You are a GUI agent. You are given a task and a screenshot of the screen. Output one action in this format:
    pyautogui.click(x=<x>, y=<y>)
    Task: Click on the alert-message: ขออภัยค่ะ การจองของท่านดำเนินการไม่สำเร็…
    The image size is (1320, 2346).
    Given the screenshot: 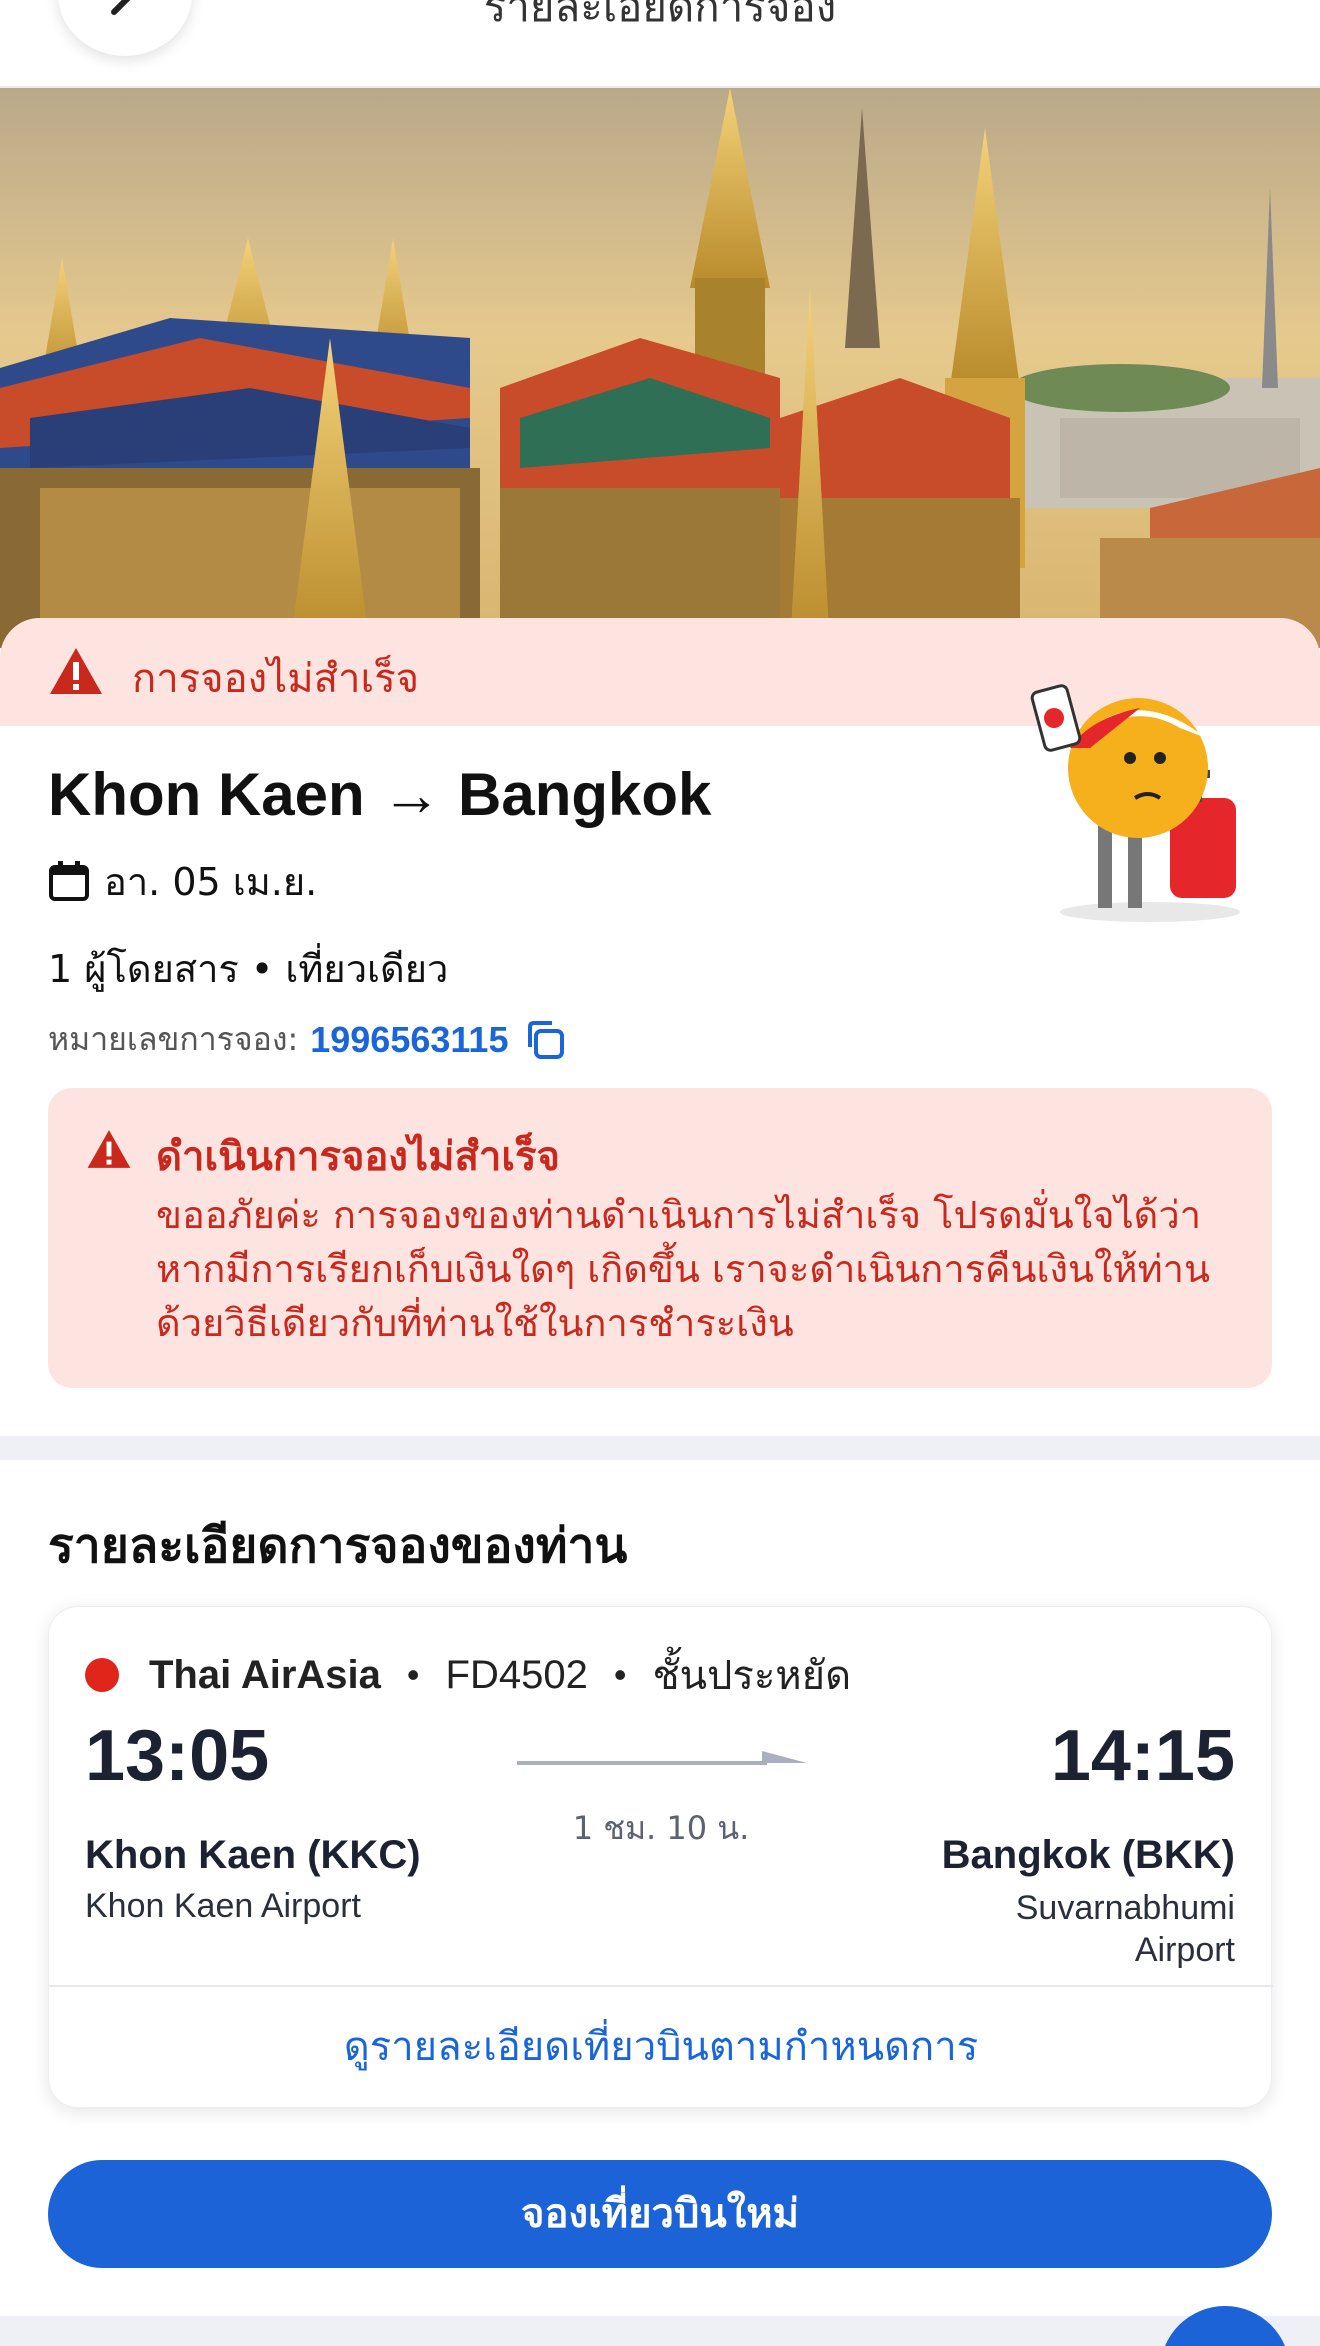 What is the action you would take?
    pyautogui.click(x=683, y=1269)
    